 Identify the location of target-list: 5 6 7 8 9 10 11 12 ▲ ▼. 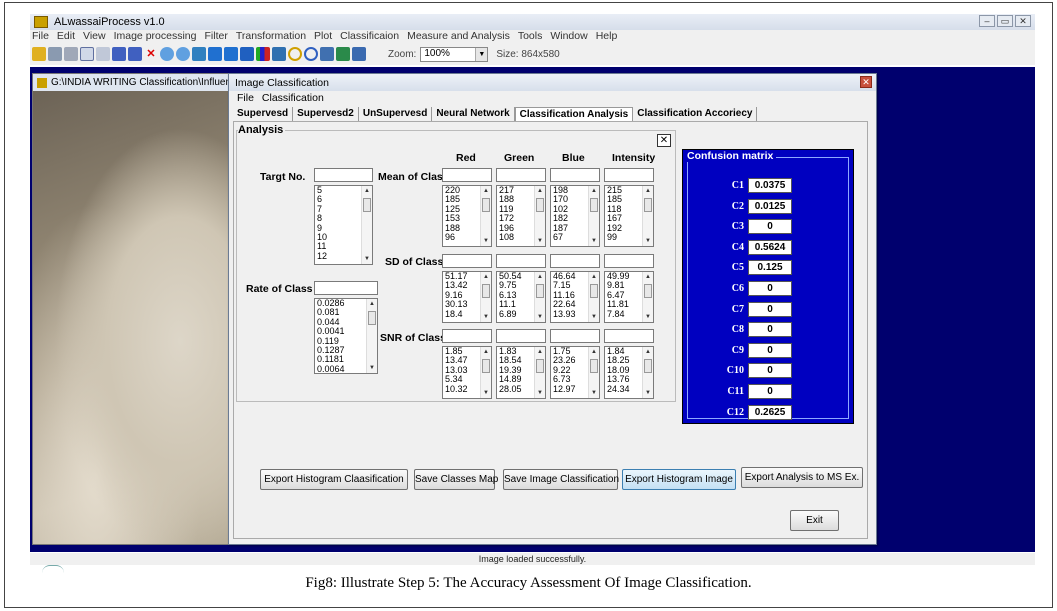
(343, 225).